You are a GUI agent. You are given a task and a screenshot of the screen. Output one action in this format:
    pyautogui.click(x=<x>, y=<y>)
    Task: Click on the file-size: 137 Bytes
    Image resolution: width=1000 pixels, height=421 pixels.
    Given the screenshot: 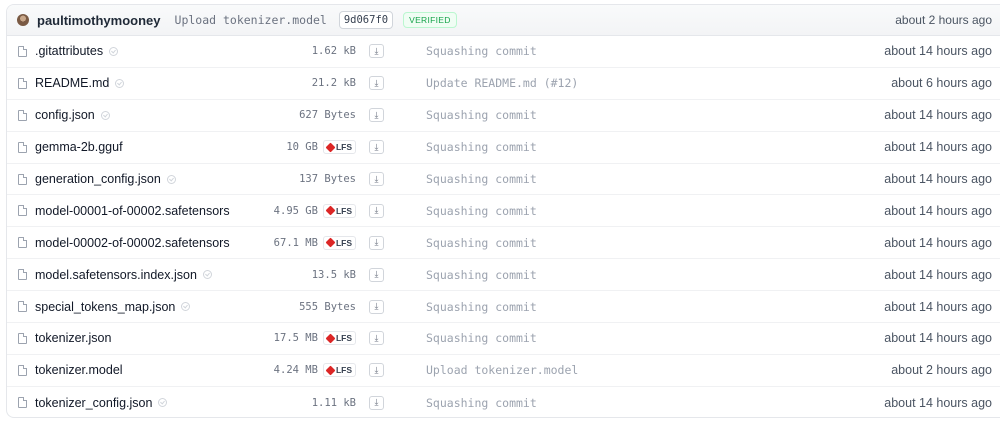 What is the action you would take?
    pyautogui.click(x=327, y=179)
    